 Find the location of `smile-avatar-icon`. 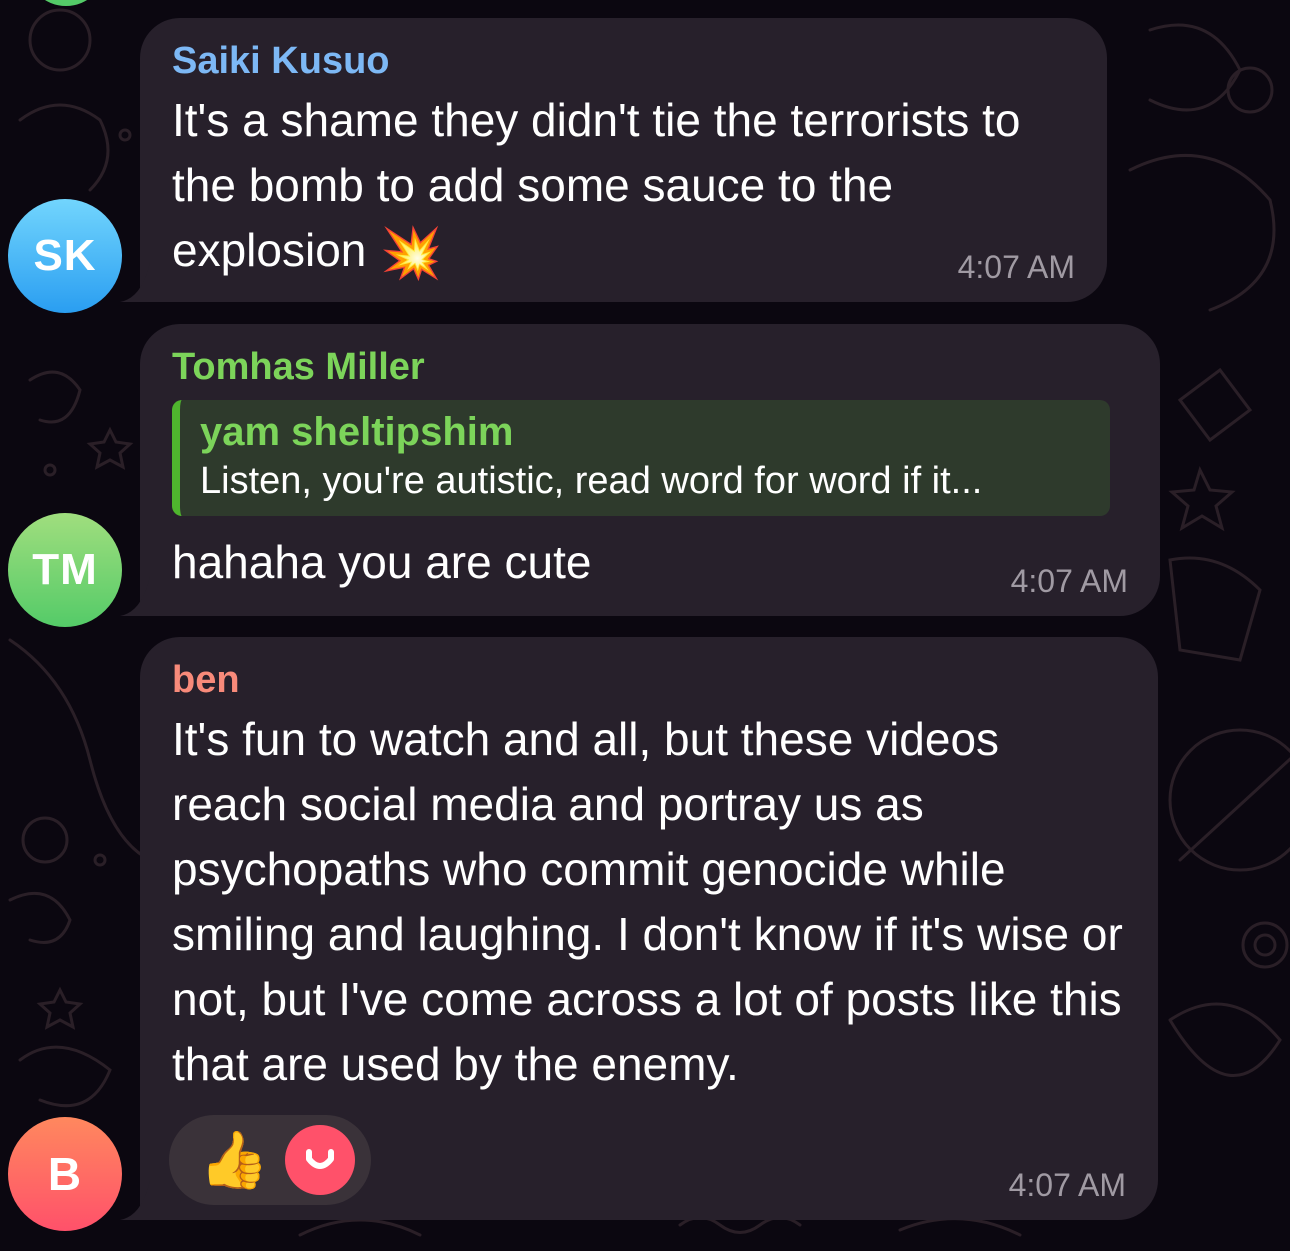

smile-avatar-icon is located at coordinates (319, 1160).